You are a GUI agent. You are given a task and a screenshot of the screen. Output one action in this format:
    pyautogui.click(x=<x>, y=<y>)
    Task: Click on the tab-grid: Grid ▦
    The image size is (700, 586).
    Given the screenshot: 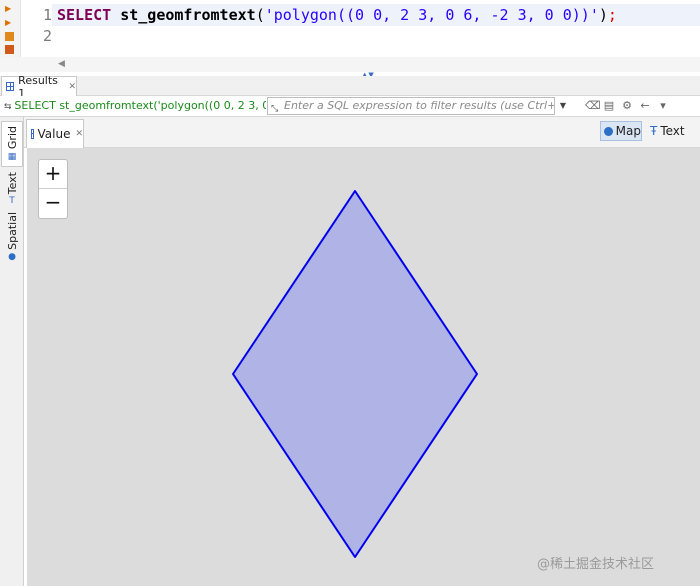 What is the action you would take?
    pyautogui.click(x=12, y=144)
    